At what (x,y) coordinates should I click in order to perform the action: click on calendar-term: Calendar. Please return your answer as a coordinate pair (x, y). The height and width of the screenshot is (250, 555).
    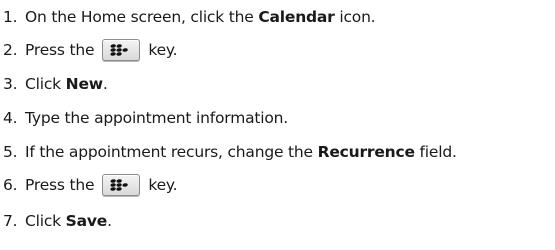
    Looking at the image, I should click on (296, 17).